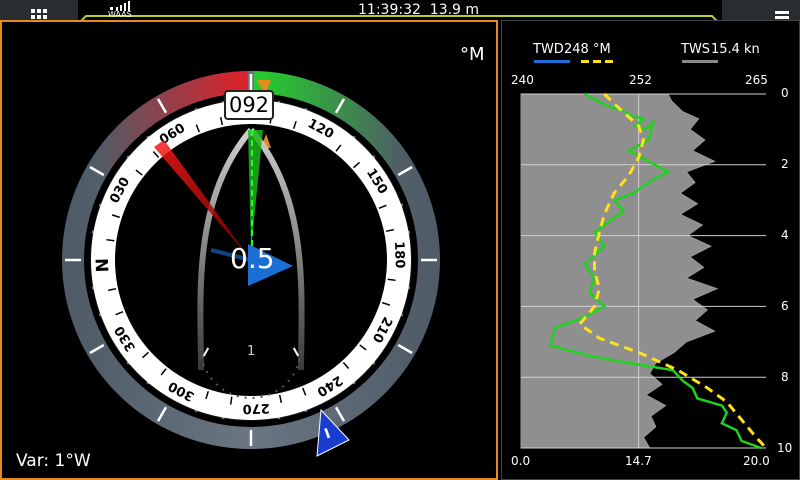 Image resolution: width=800 pixels, height=480 pixels. I want to click on legend-tws-label: TWS, so click(696, 49).